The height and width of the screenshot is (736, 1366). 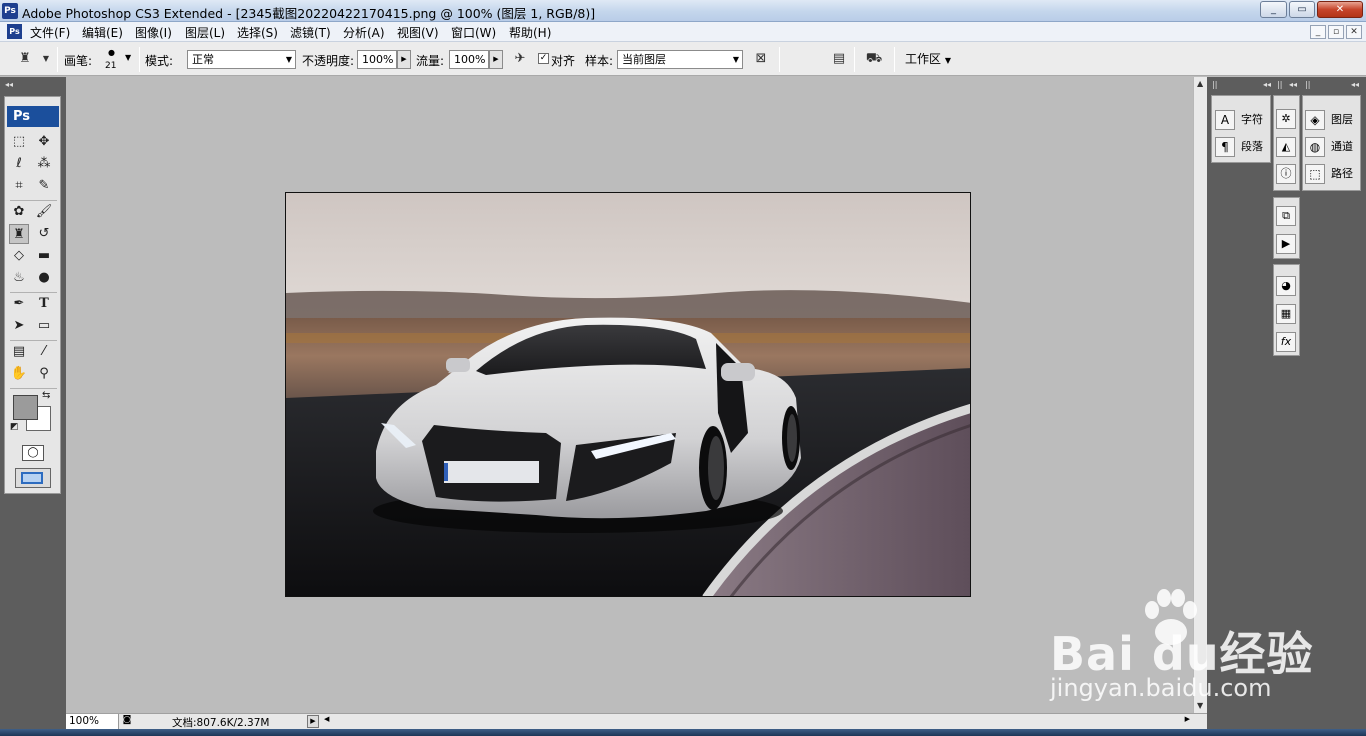 What do you see at coordinates (563, 61) in the screenshot?
I see `align-label: 对齐` at bounding box center [563, 61].